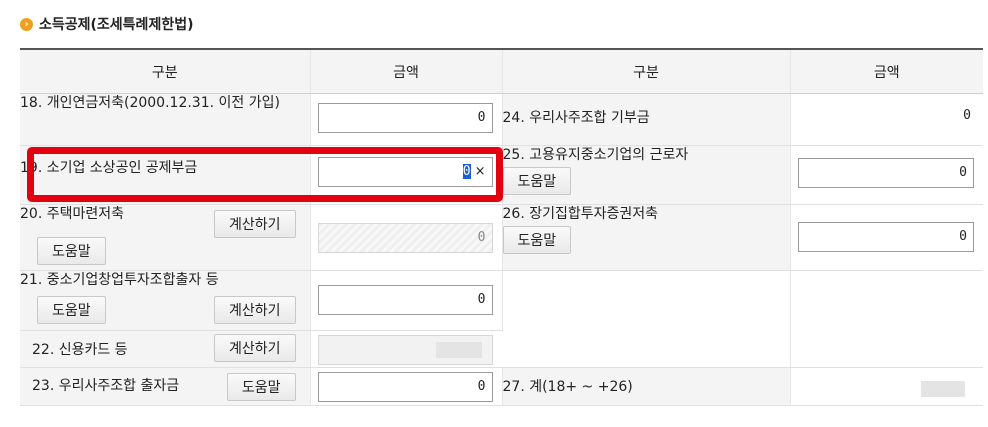 The width and height of the screenshot is (988, 427). Describe the element at coordinates (646, 119) in the screenshot. I see `row24-label: 24. 우리사주조합 기부금` at that location.